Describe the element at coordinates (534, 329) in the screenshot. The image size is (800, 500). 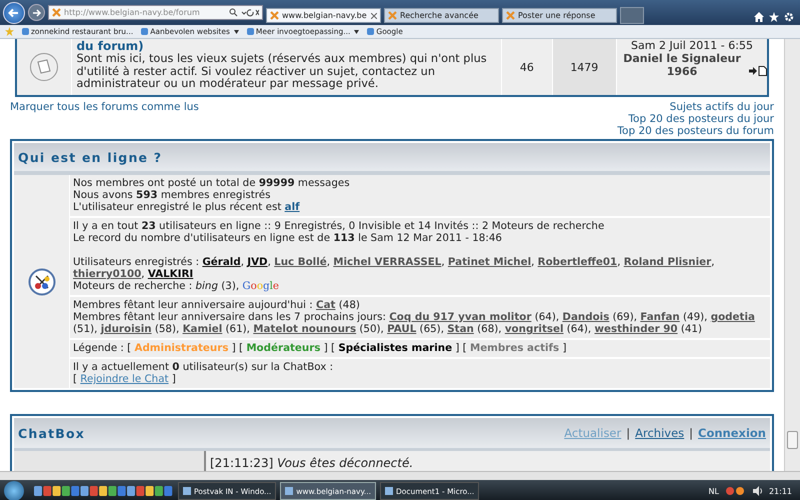
I see `user-link: vongritsel` at that location.